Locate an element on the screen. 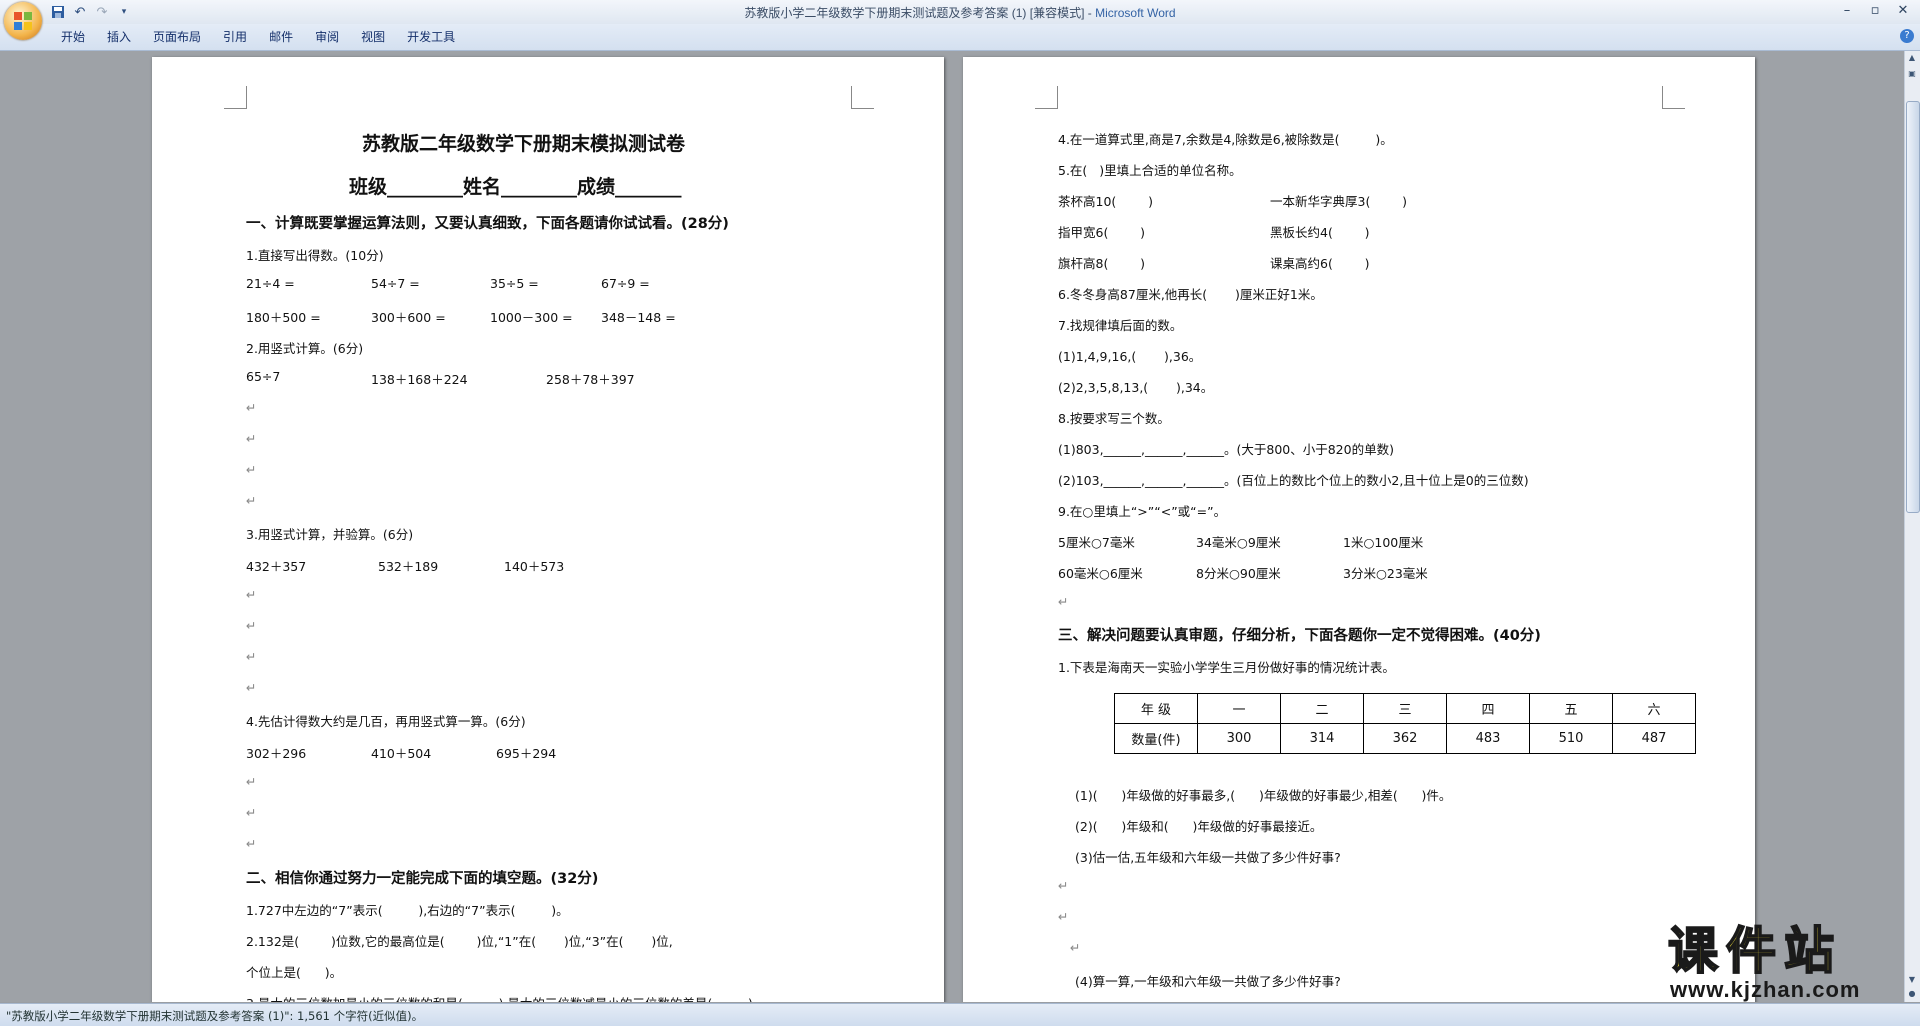 This screenshot has width=1920, height=1026. calc-item: 300＋600 = is located at coordinates (408, 317).